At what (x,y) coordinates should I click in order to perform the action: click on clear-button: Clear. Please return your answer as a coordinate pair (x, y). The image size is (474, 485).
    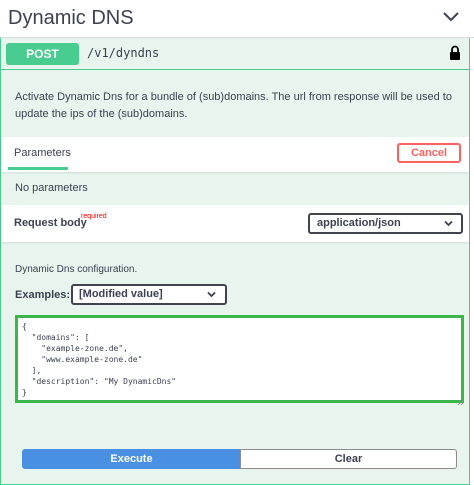
    Looking at the image, I should click on (348, 459).